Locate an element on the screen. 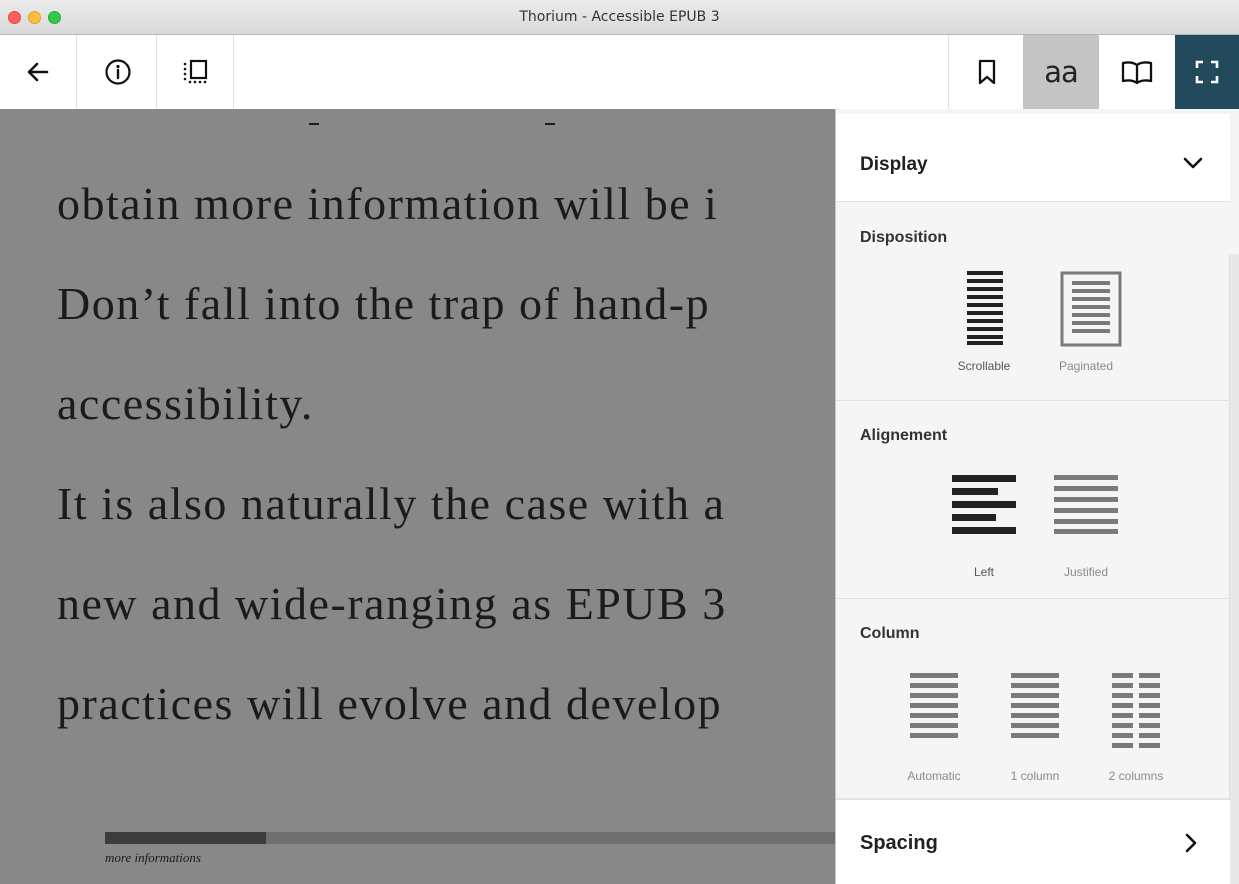  one-column-label: 1 column is located at coordinates (1035, 776).